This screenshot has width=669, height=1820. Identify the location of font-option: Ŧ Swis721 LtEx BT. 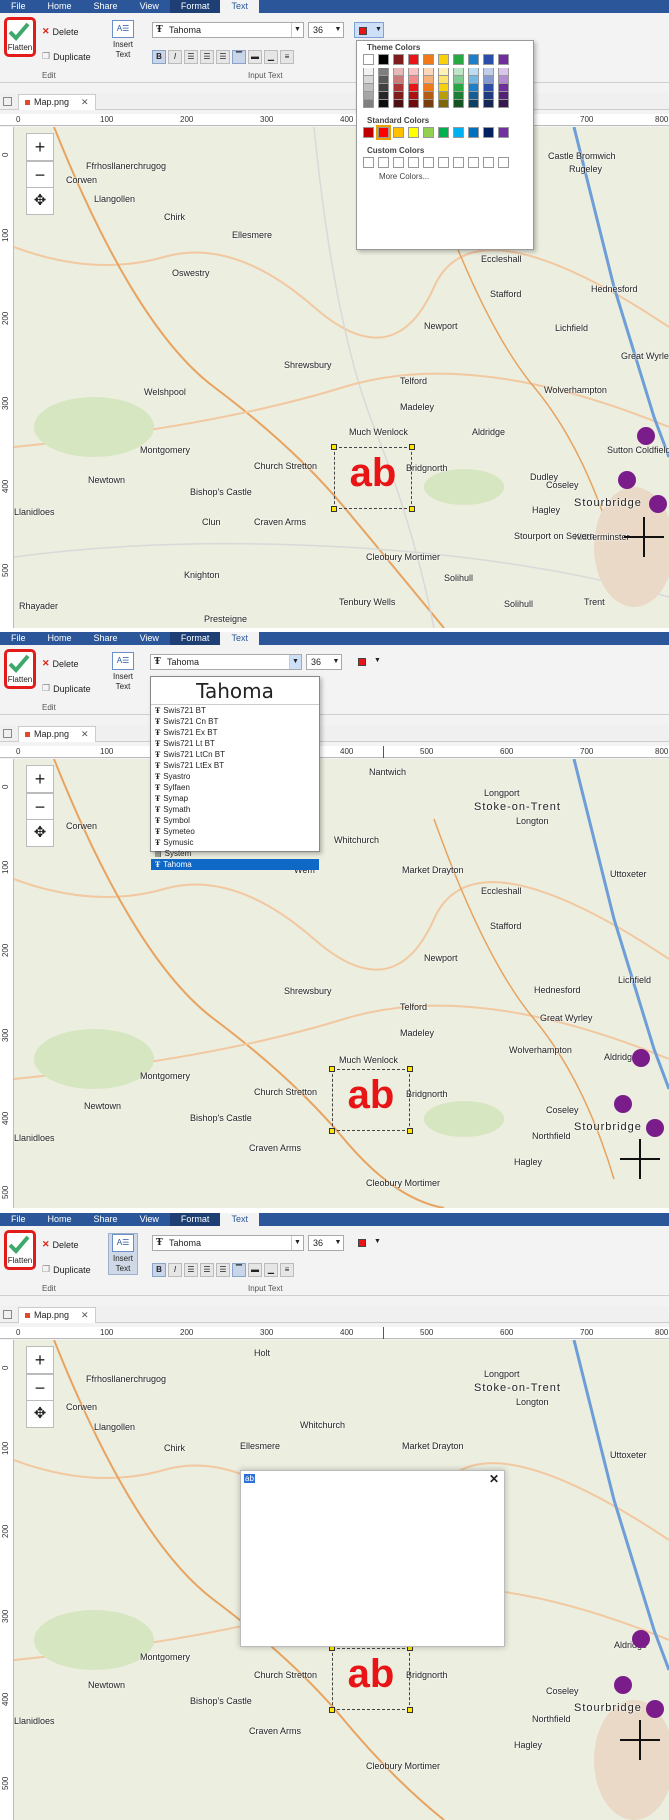
(235, 765).